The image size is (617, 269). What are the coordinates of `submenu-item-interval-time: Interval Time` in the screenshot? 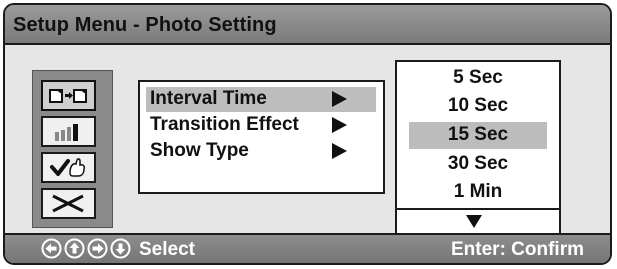 It's located at (261, 99).